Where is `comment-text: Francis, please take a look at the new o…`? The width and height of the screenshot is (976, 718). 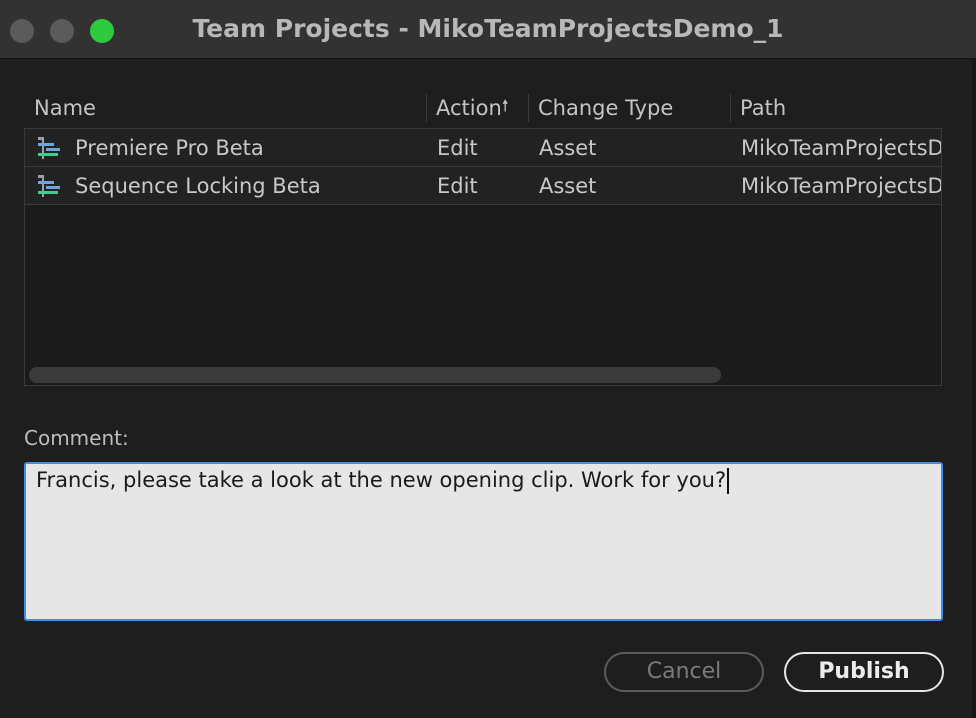 comment-text: Francis, please take a look at the new o… is located at coordinates (381, 480).